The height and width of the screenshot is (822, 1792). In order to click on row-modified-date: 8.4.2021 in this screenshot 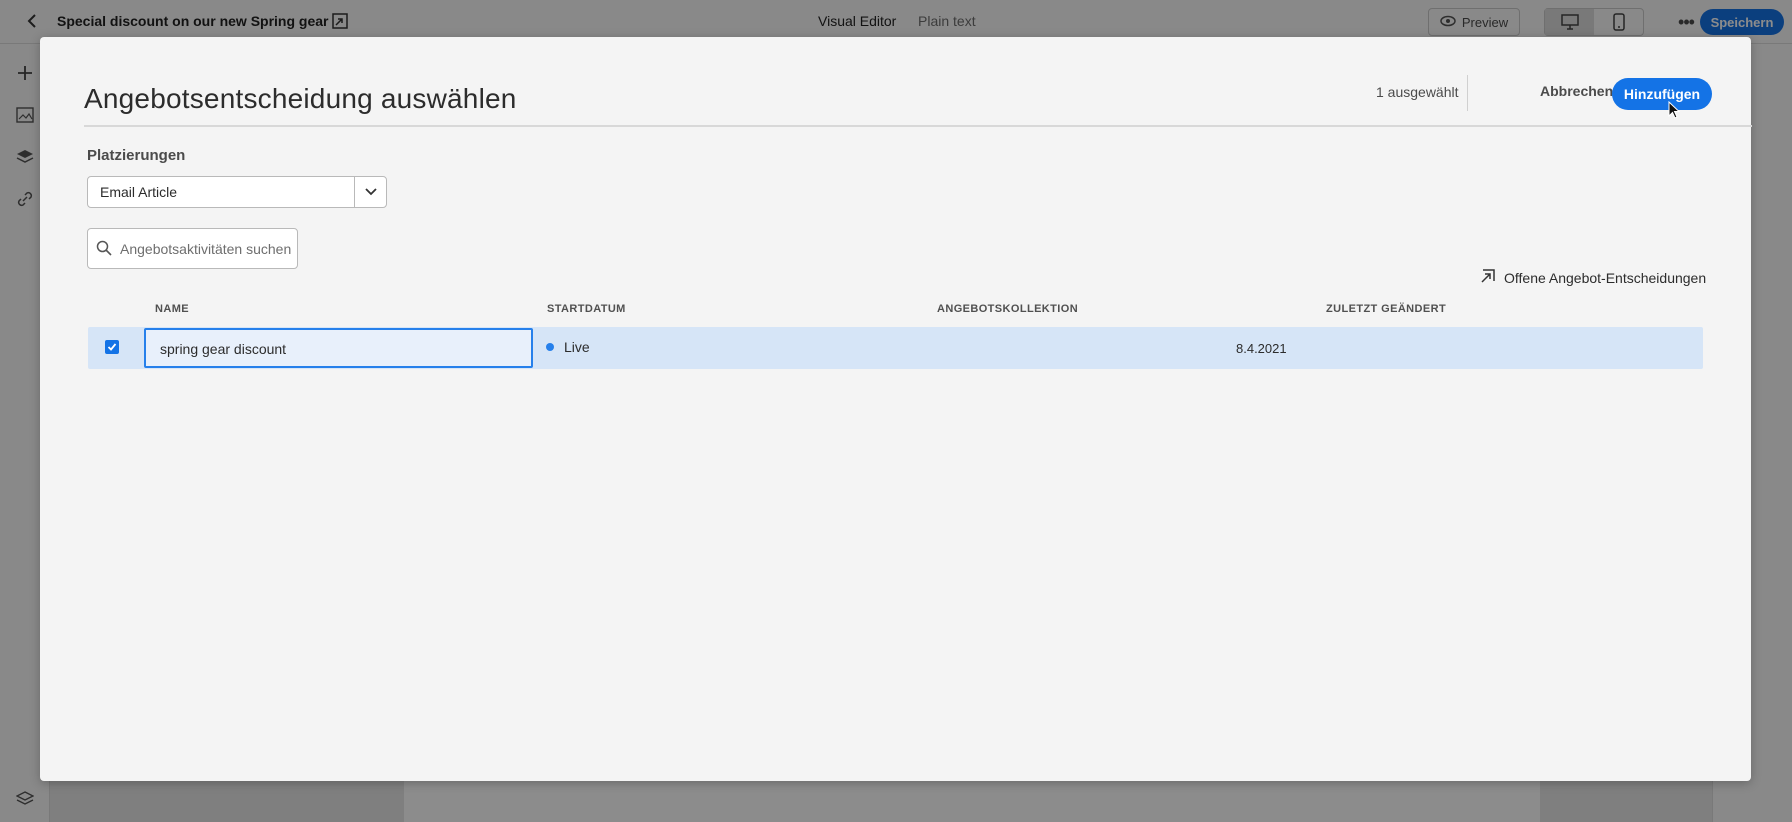, I will do `click(1261, 348)`.